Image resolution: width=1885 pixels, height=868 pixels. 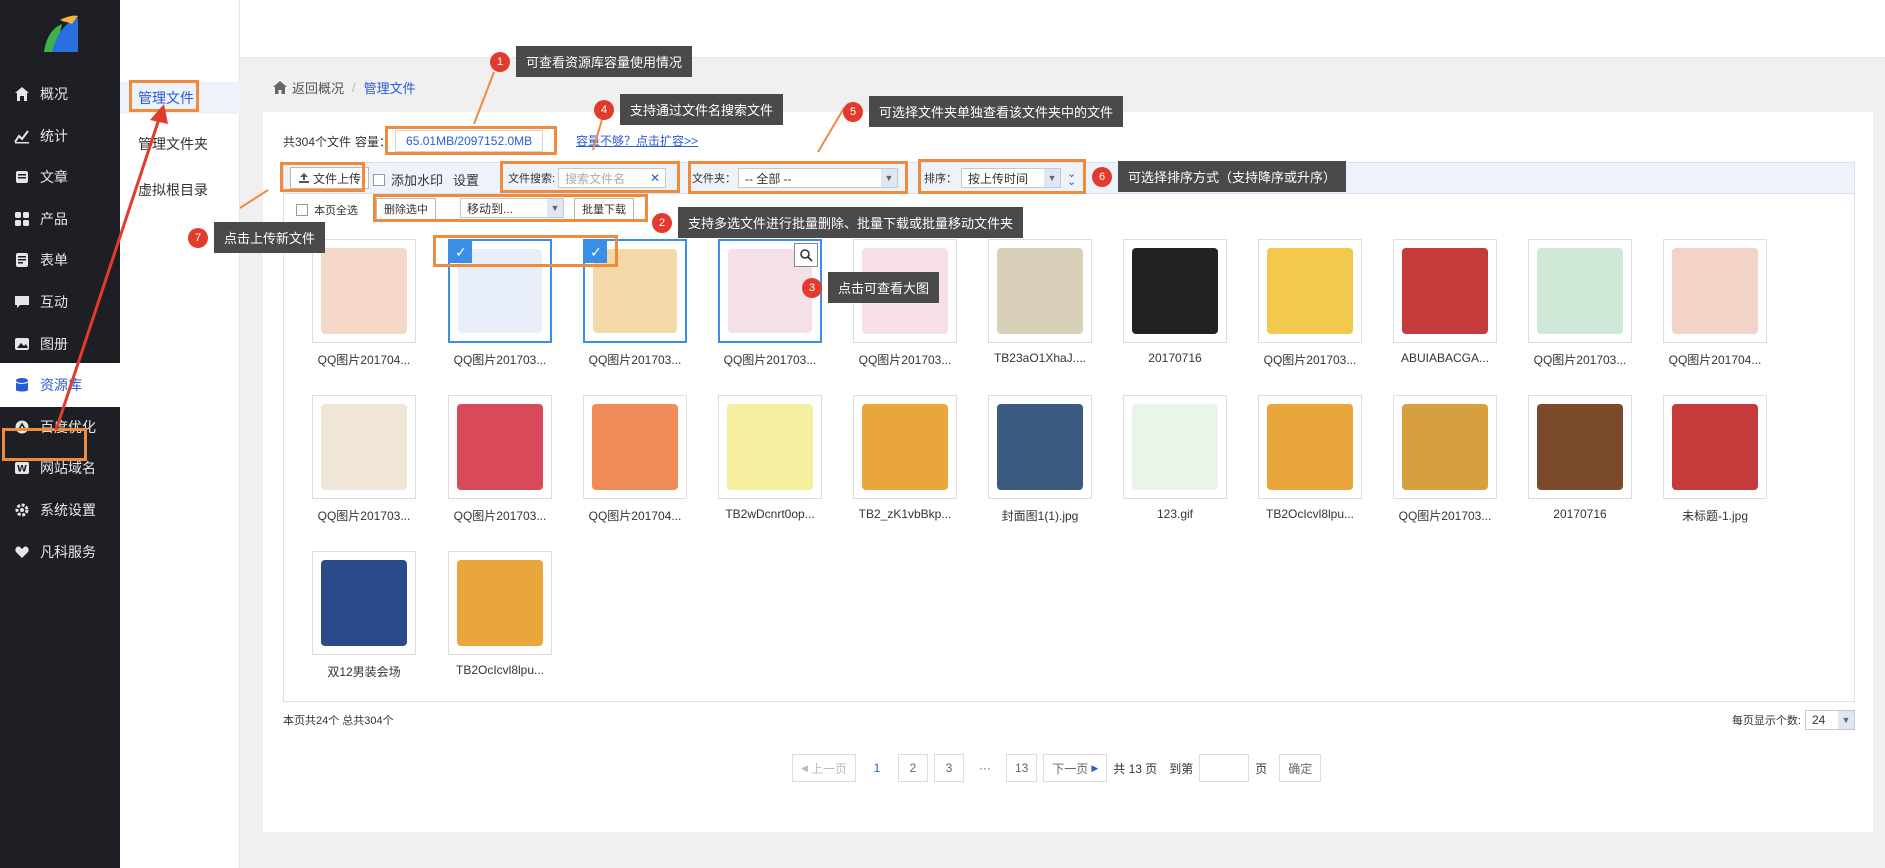 I want to click on sidebar-item-11: 凡科服务, so click(x=60, y=552).